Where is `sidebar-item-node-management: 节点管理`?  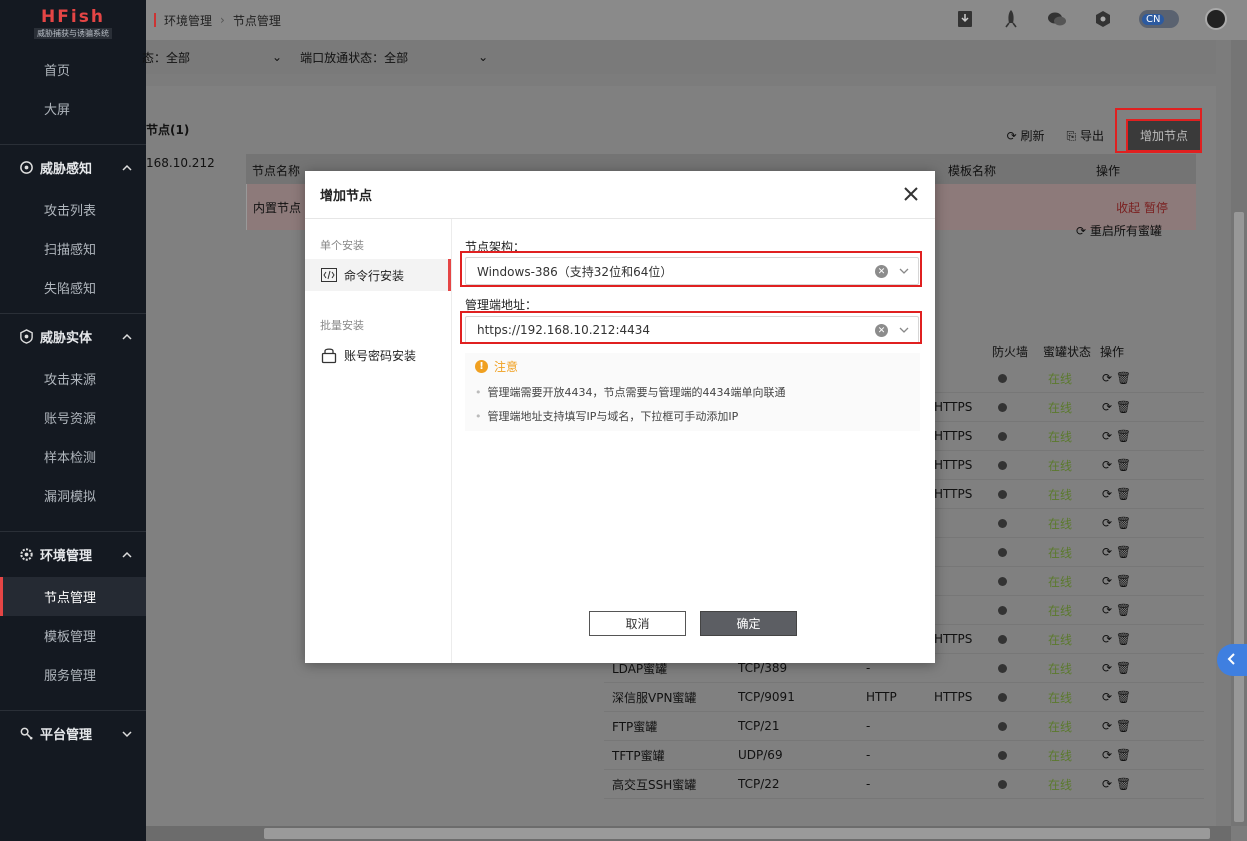
sidebar-item-node-management: 节点管理 is located at coordinates (73, 596).